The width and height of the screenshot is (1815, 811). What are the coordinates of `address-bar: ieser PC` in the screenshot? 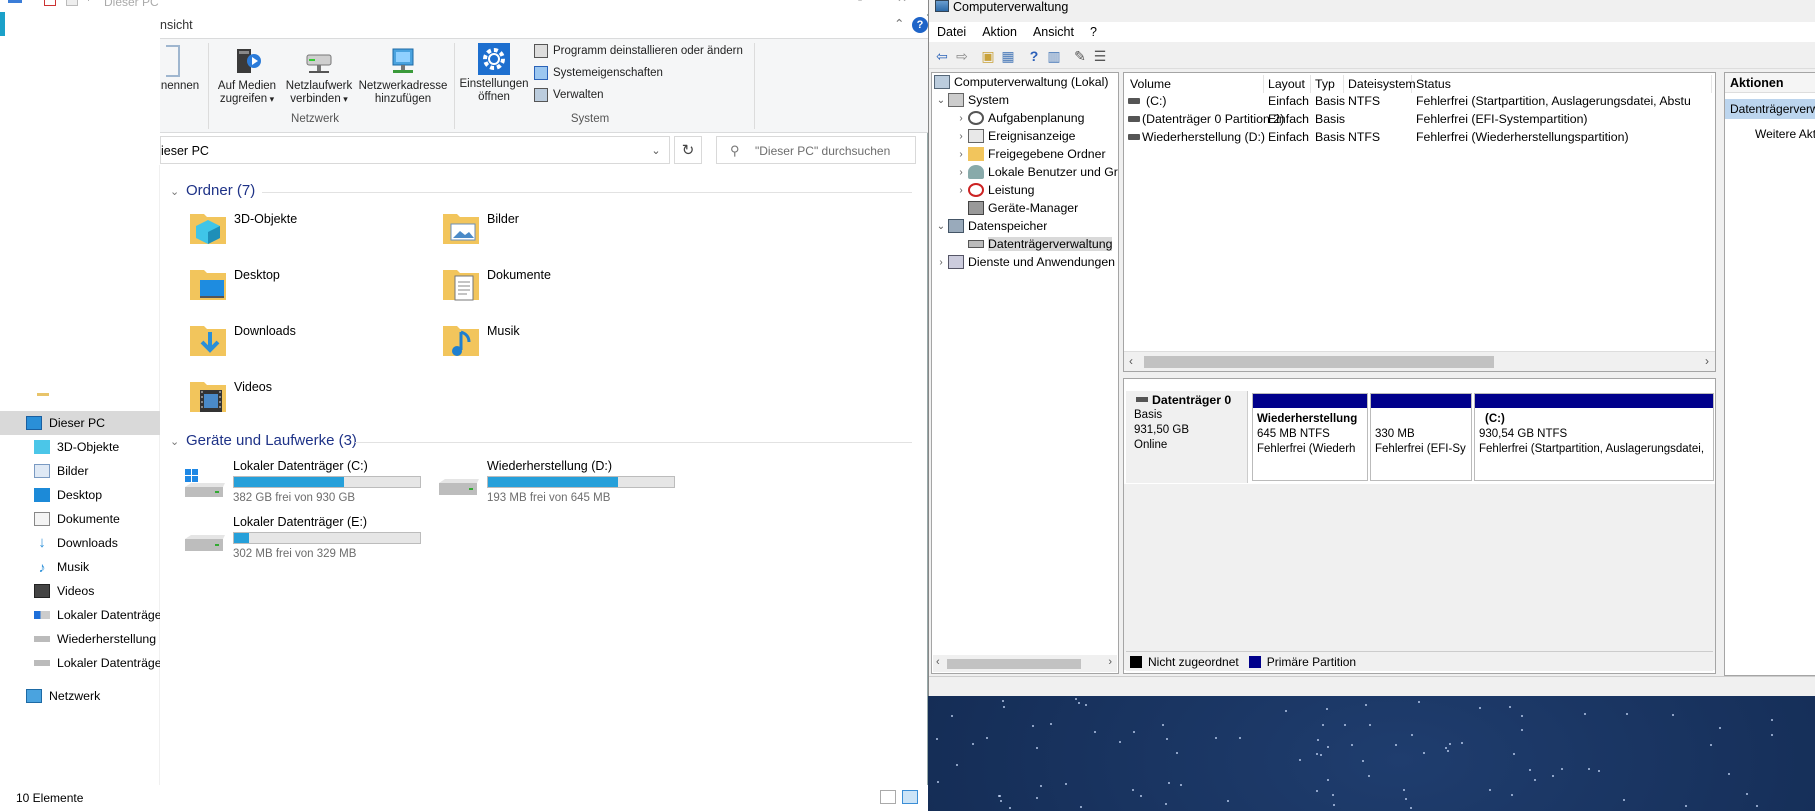 It's located at (415, 150).